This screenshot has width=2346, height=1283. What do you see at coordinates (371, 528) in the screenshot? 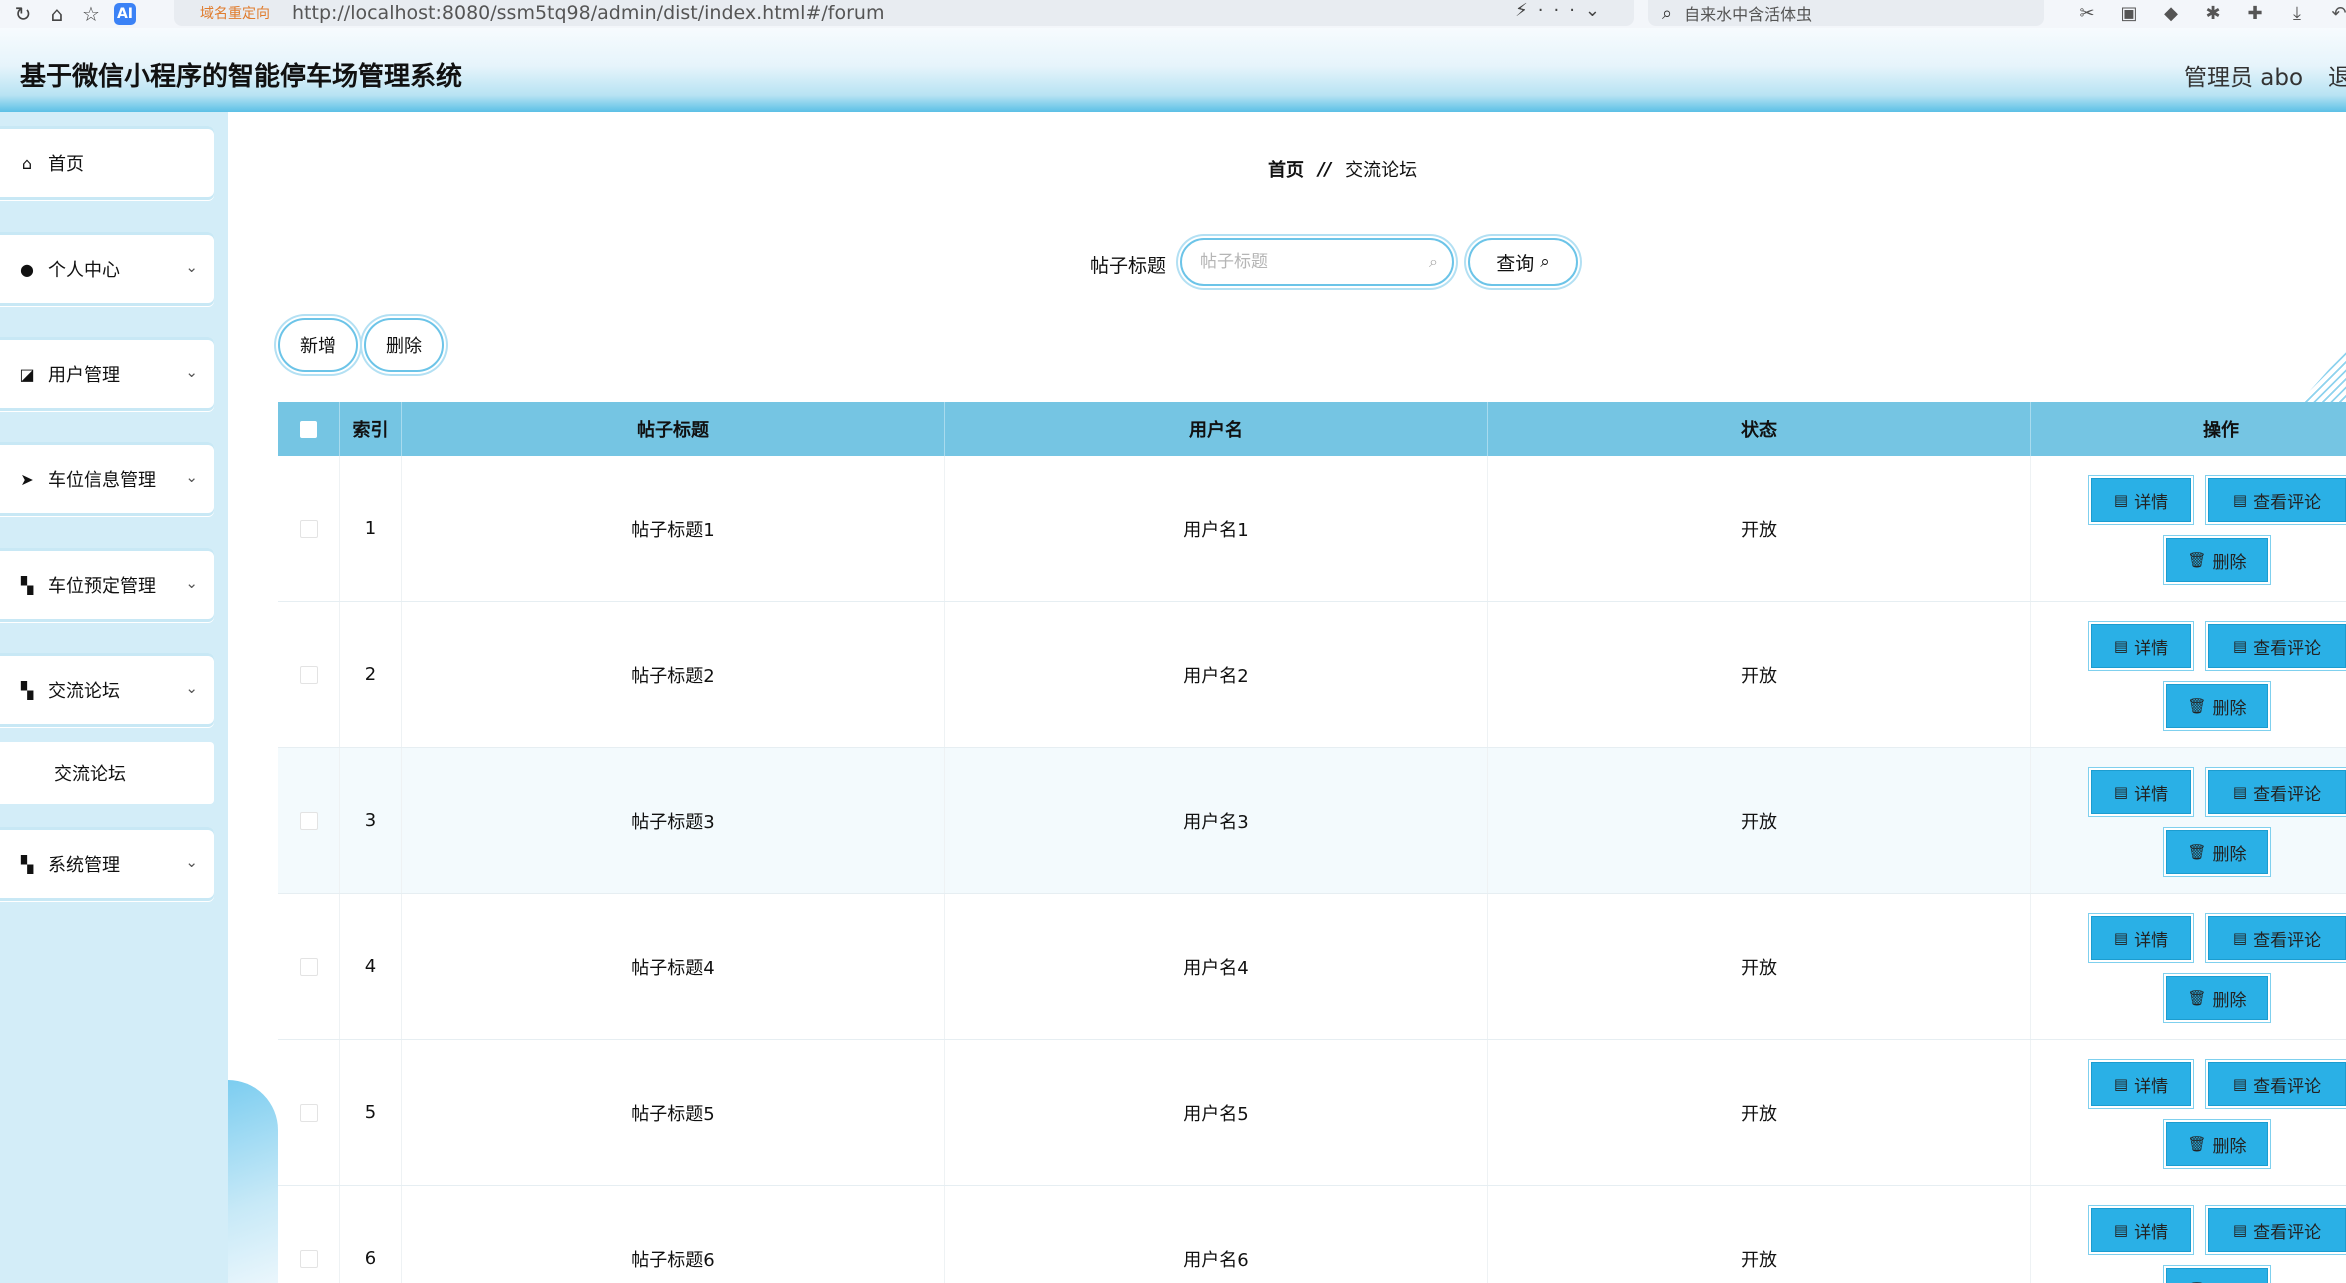
I see `row-index: 1` at bounding box center [371, 528].